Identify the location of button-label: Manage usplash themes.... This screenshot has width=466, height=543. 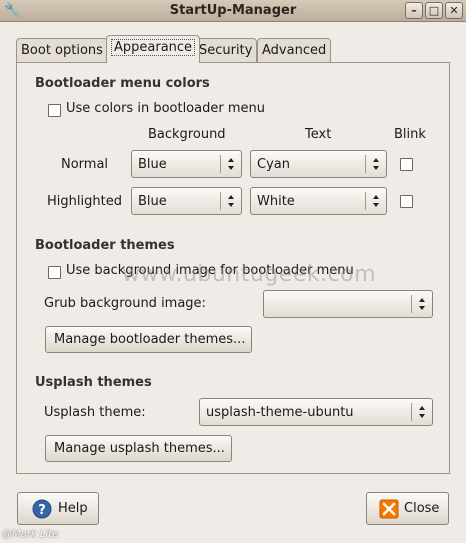
(139, 448).